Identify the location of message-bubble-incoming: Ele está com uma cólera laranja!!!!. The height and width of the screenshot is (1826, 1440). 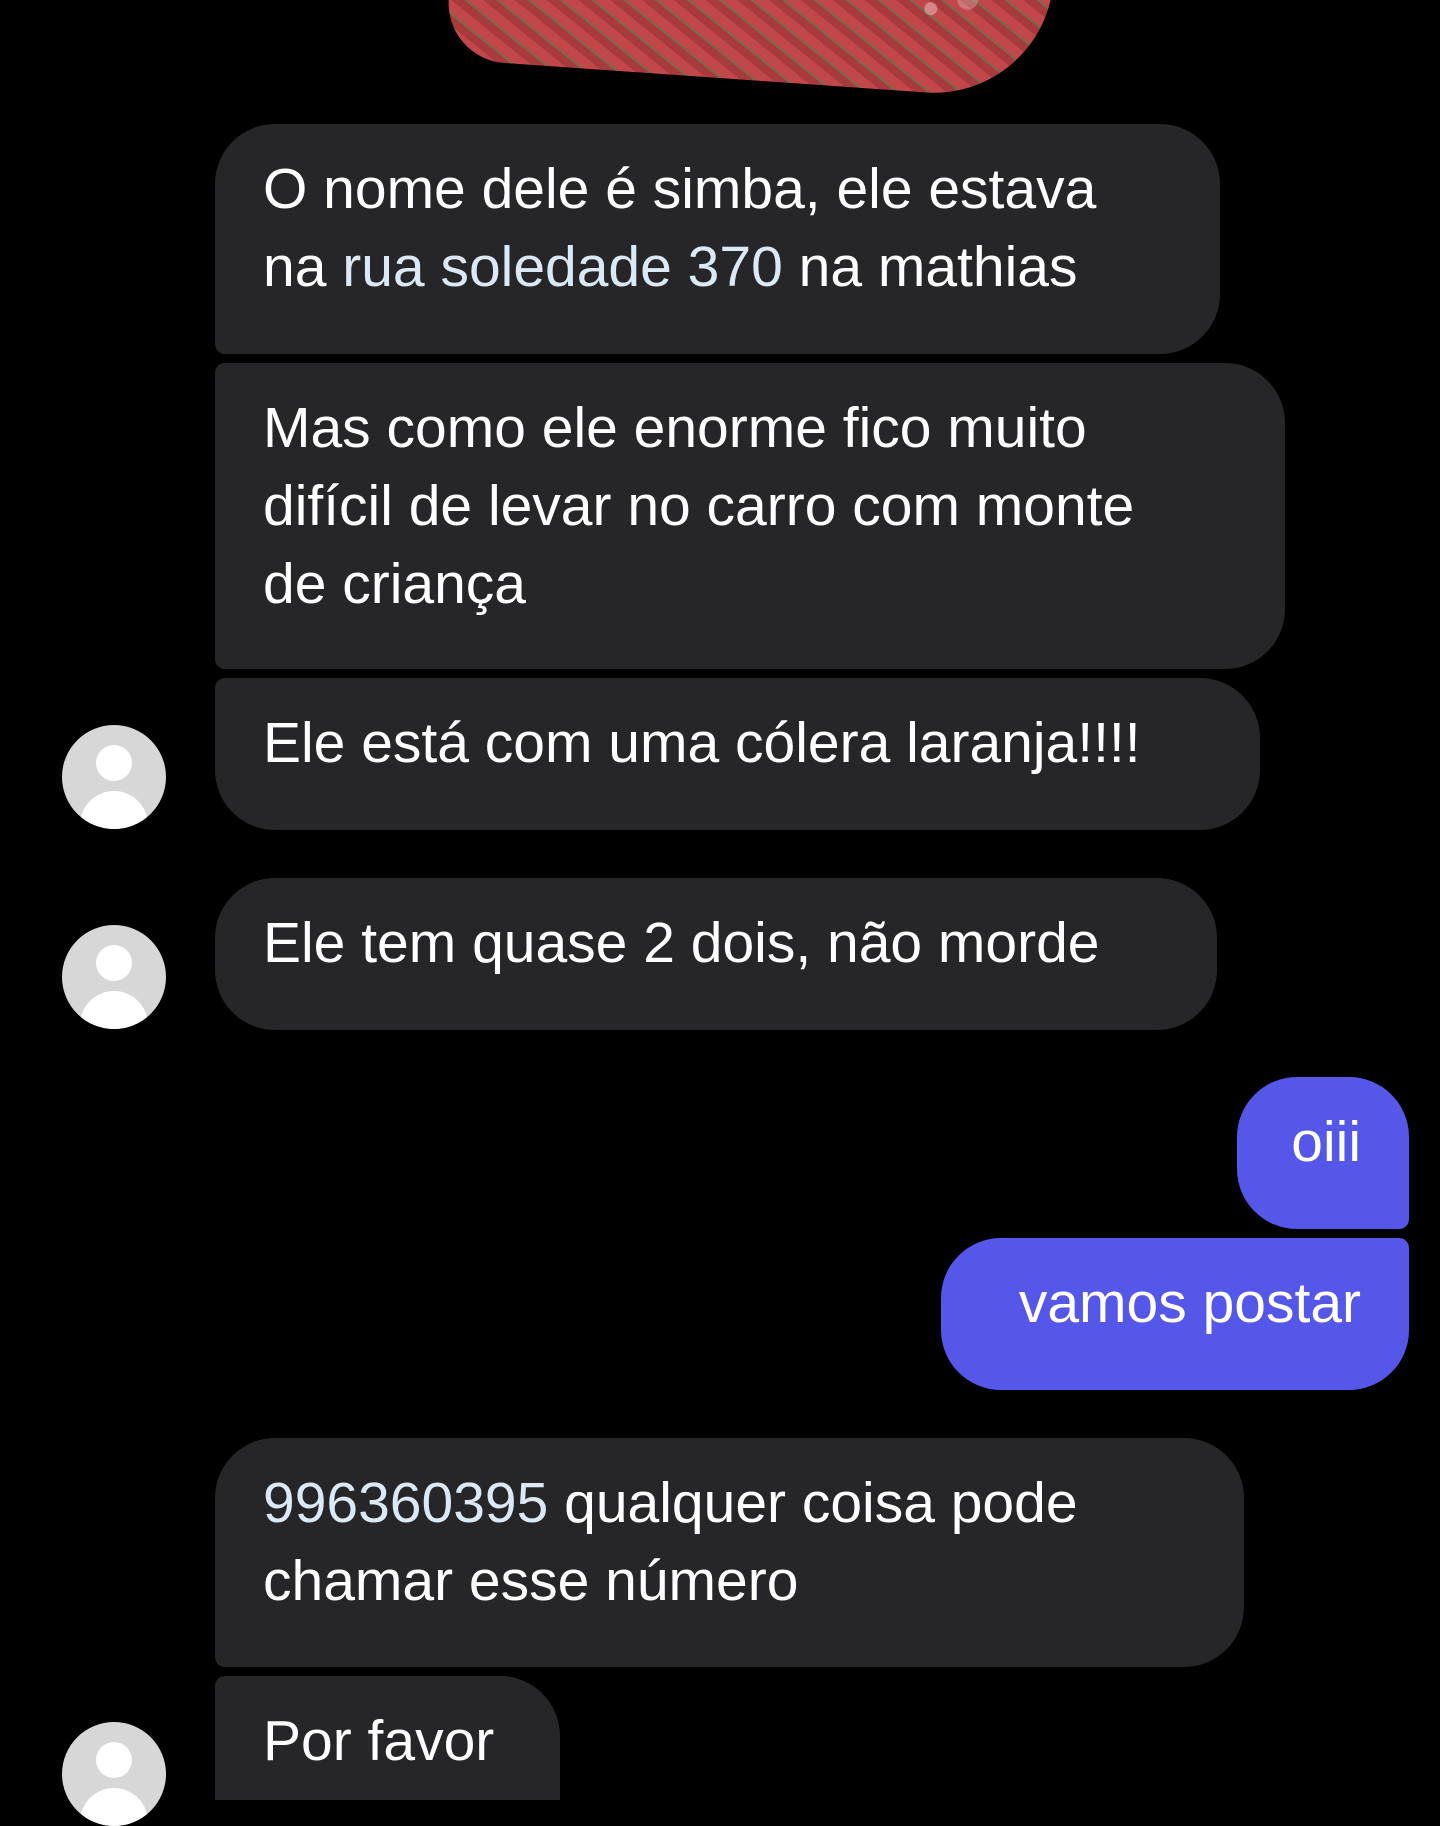
(737, 754).